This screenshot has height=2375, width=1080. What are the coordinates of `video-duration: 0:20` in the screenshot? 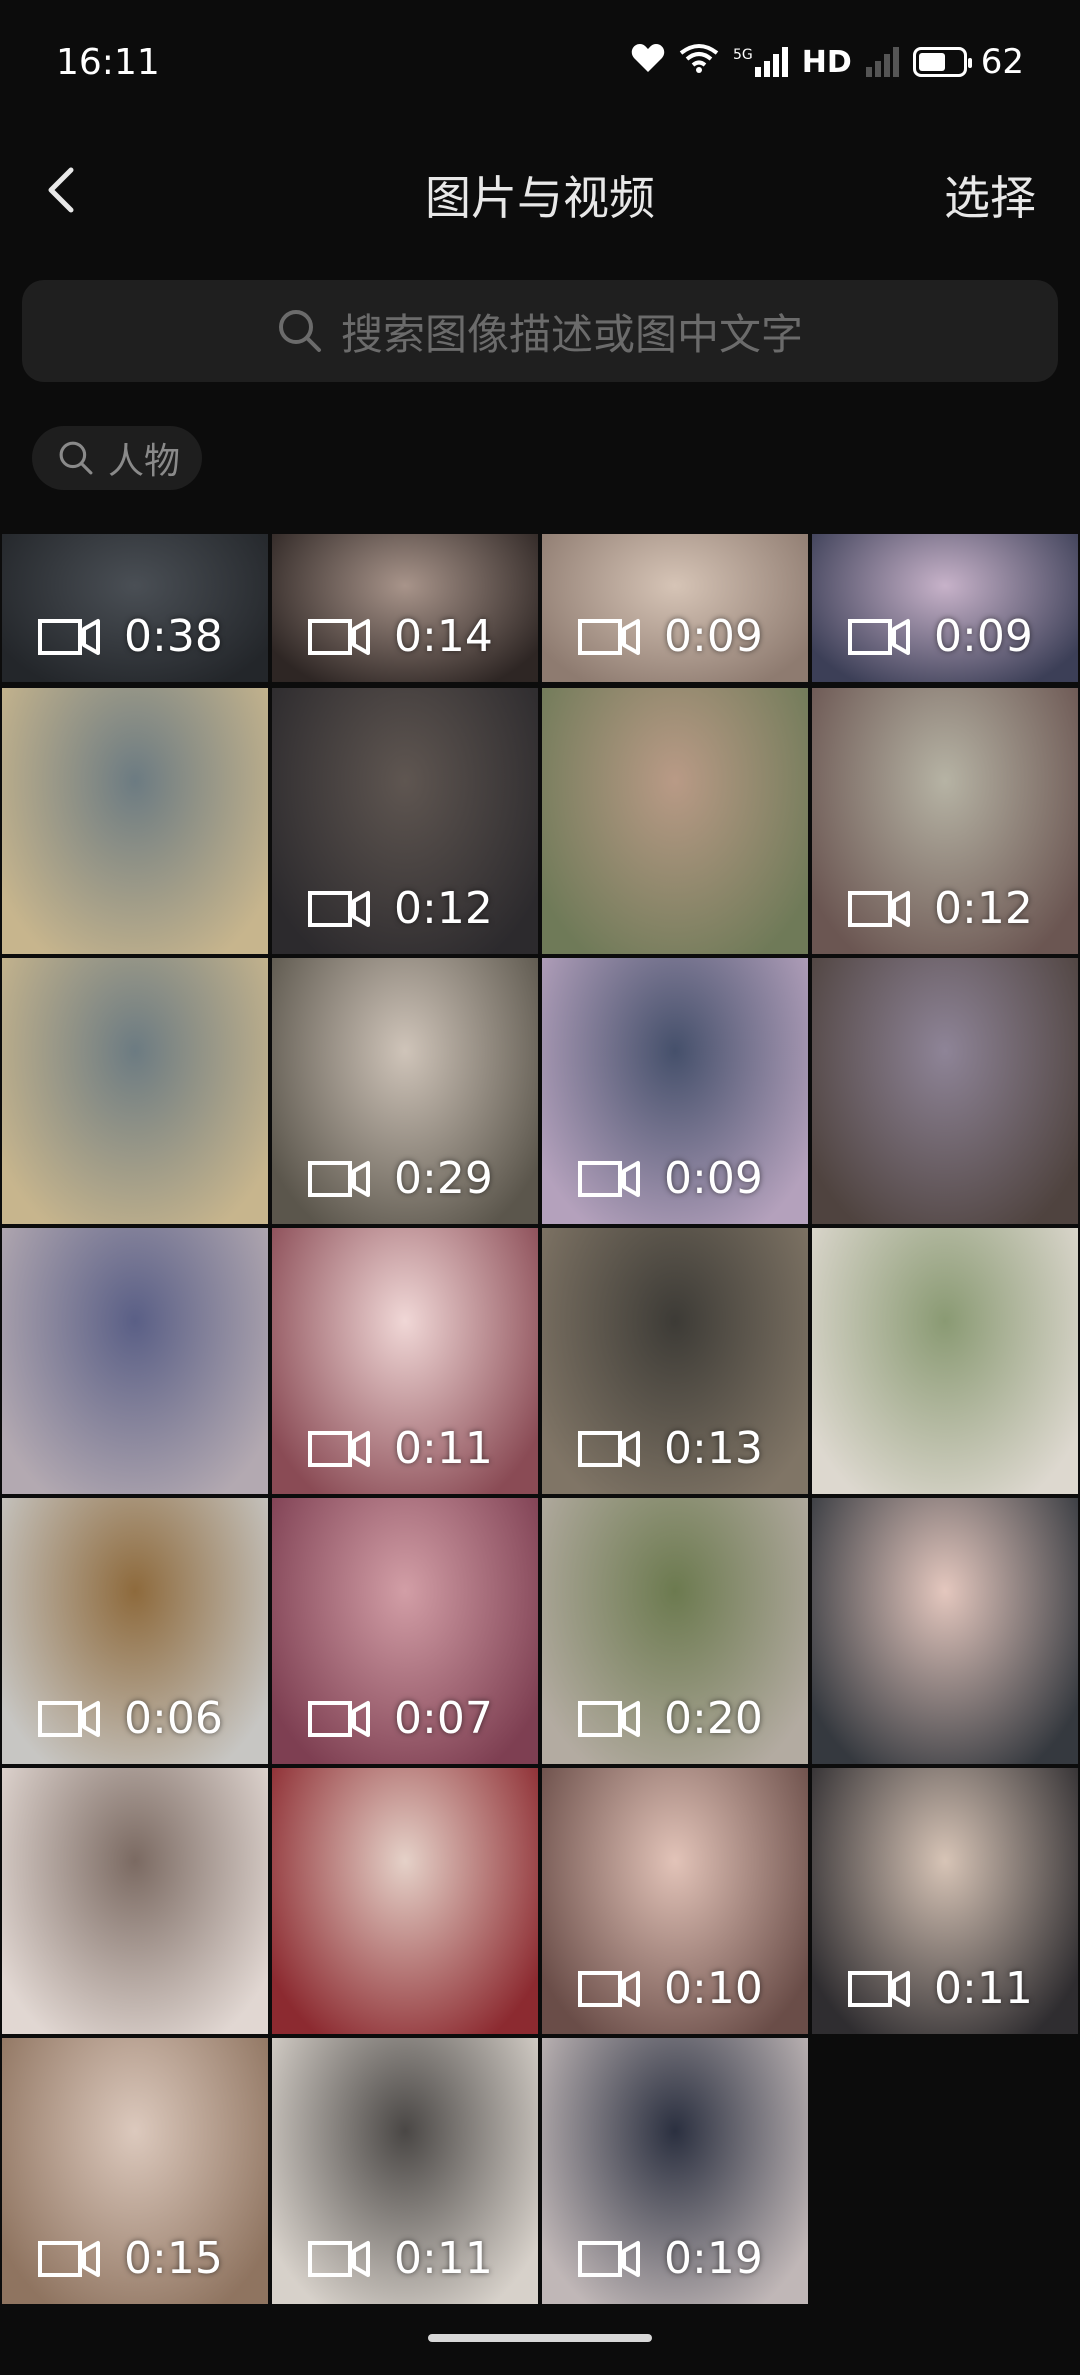 It's located at (670, 1718).